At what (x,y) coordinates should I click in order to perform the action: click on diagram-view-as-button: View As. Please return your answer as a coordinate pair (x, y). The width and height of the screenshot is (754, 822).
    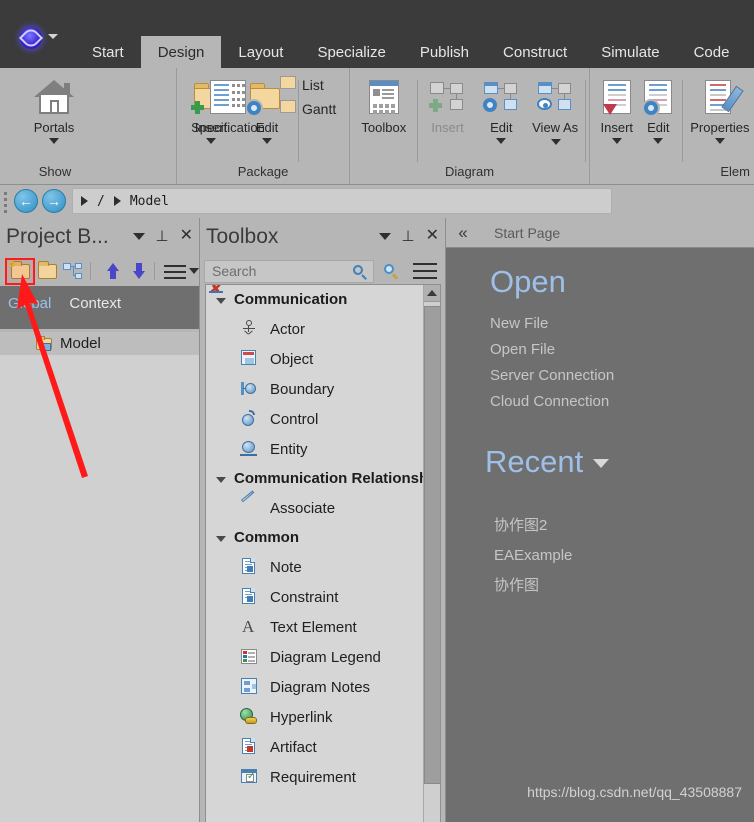
    Looking at the image, I should click on (555, 111).